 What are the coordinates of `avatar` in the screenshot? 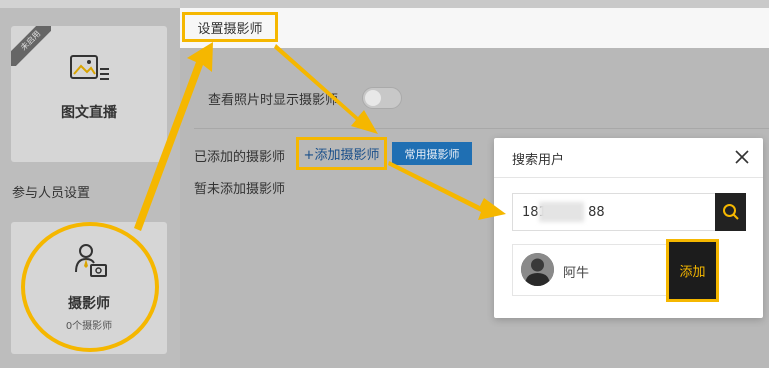 It's located at (537, 269).